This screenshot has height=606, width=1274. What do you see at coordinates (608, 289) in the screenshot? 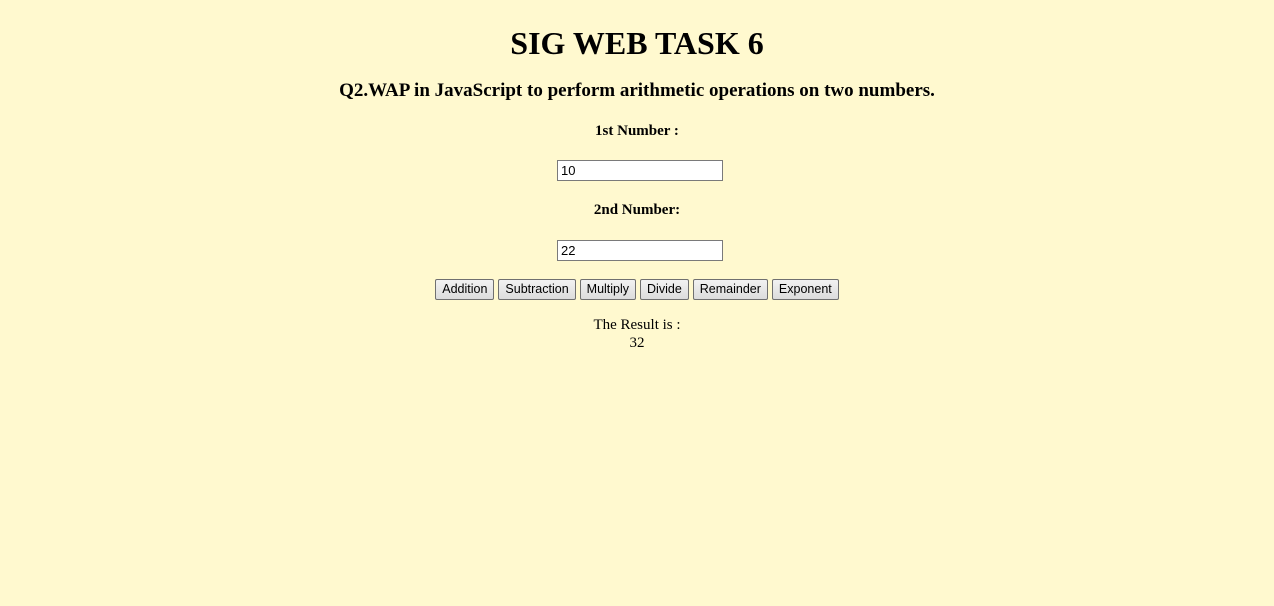
I see `multiply-button: Multiply` at bounding box center [608, 289].